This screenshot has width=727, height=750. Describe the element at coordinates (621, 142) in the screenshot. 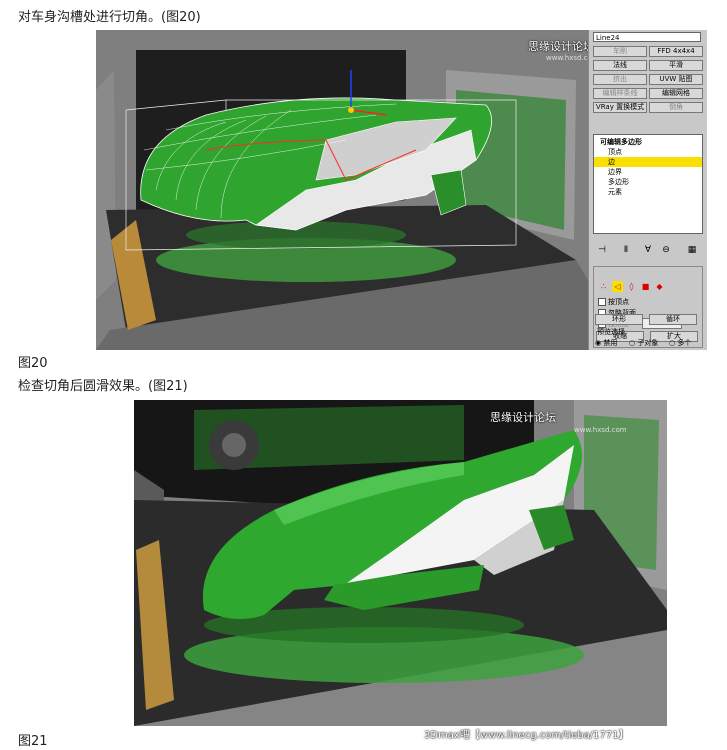

I see `stack-root-label: 可编辑多边形` at that location.